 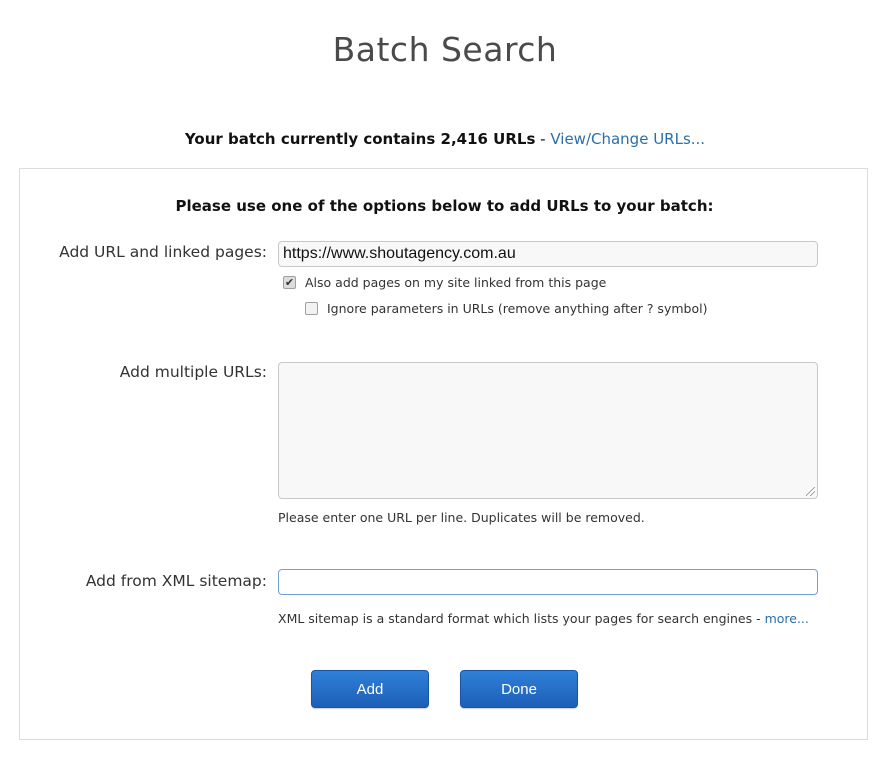 What do you see at coordinates (810, 491) in the screenshot?
I see `resize-grip-icon` at bounding box center [810, 491].